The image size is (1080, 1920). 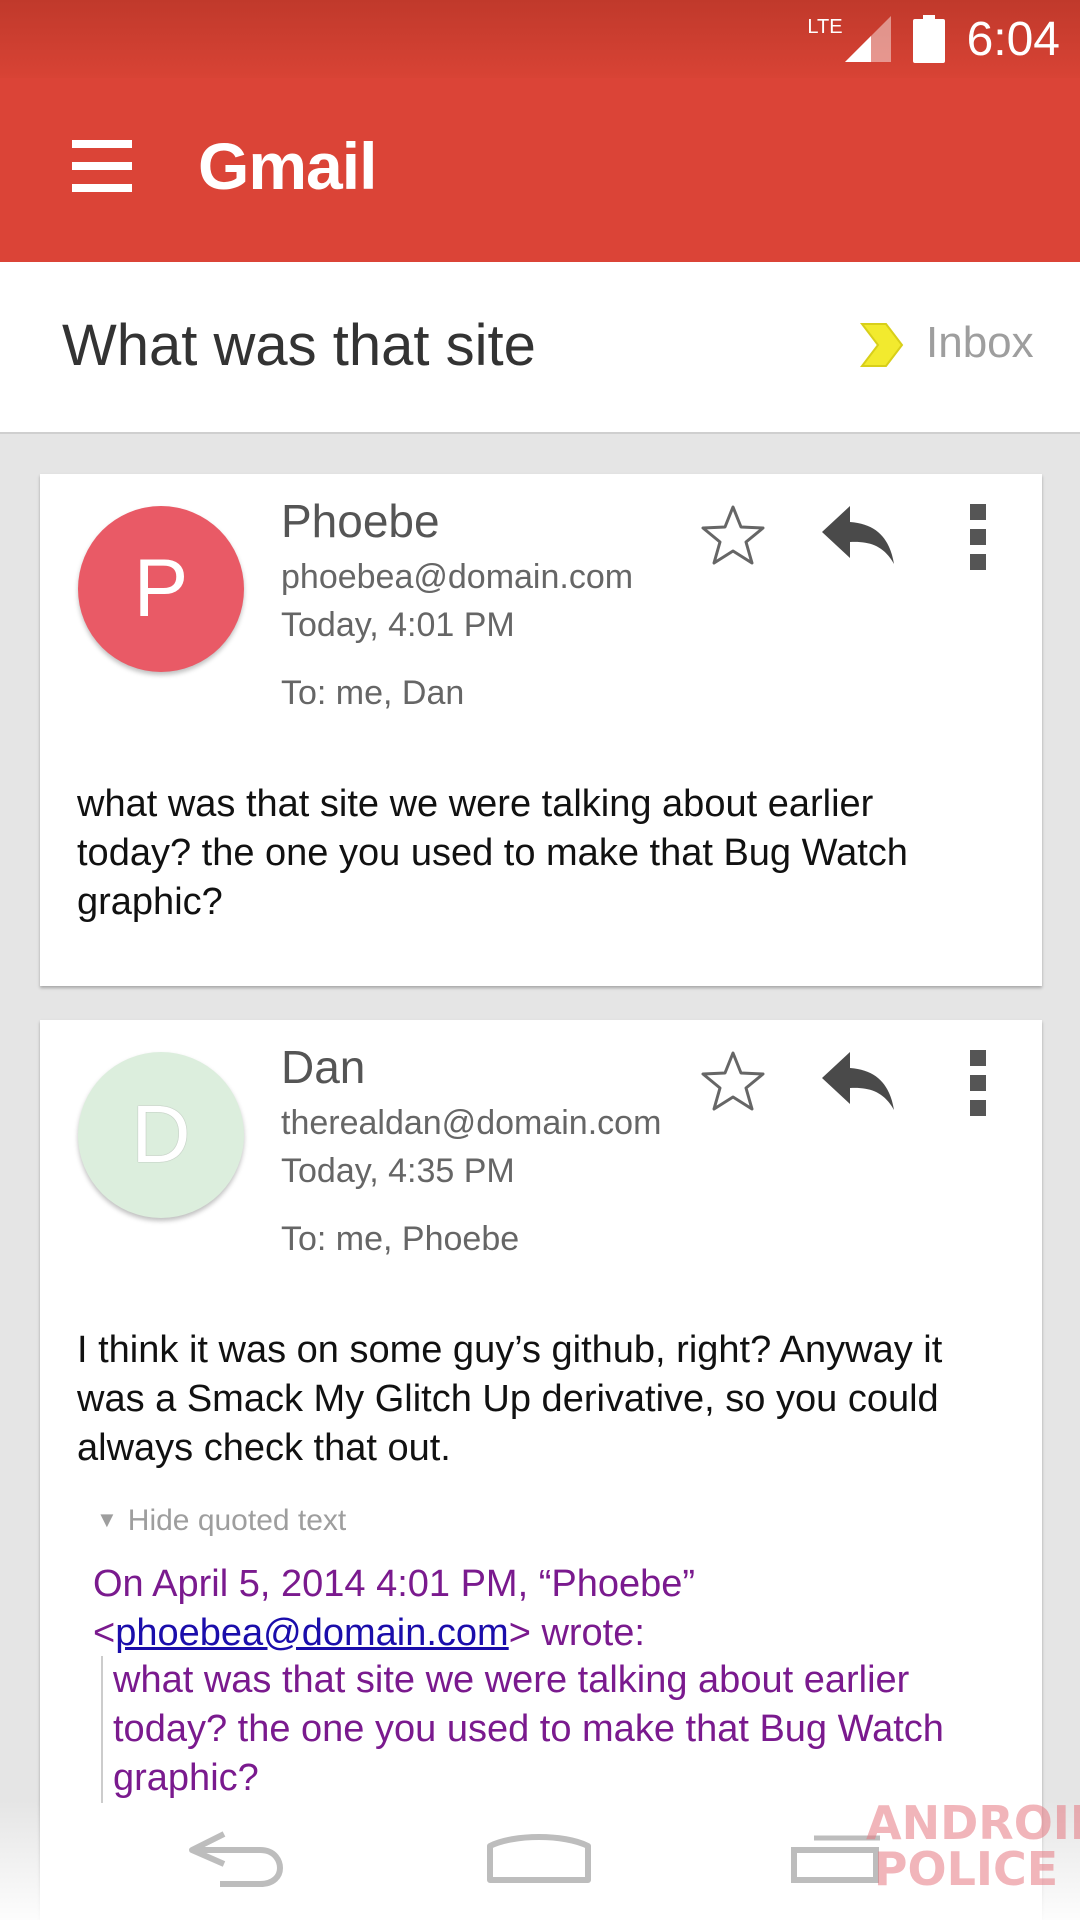 What do you see at coordinates (980, 343) in the screenshot?
I see `label-inbox: Inbox` at bounding box center [980, 343].